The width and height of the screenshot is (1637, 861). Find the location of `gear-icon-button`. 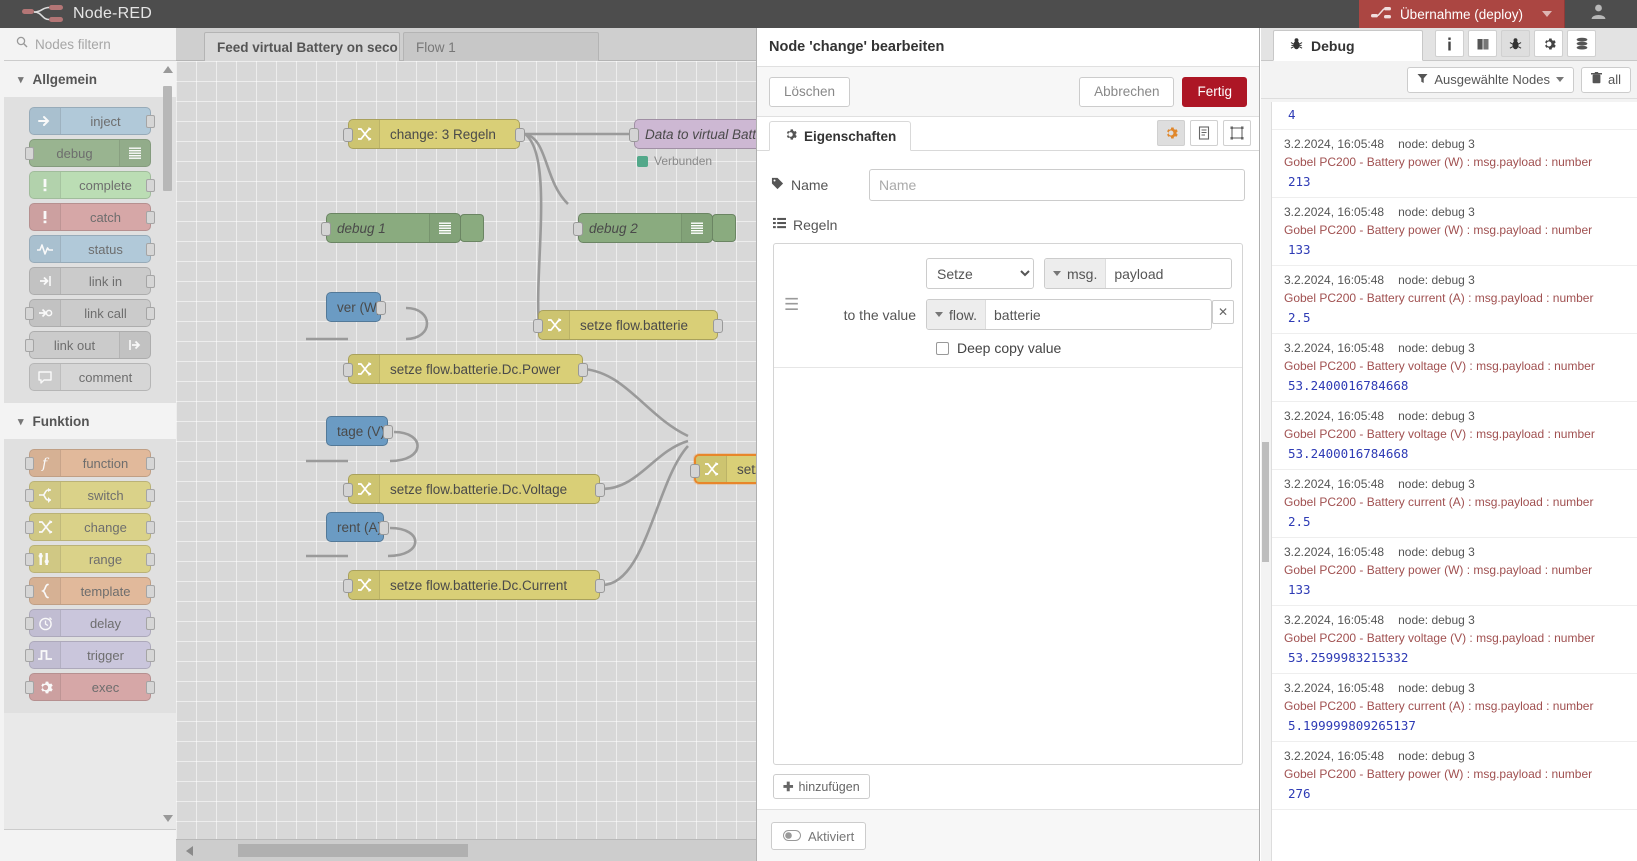

gear-icon-button is located at coordinates (1548, 43).